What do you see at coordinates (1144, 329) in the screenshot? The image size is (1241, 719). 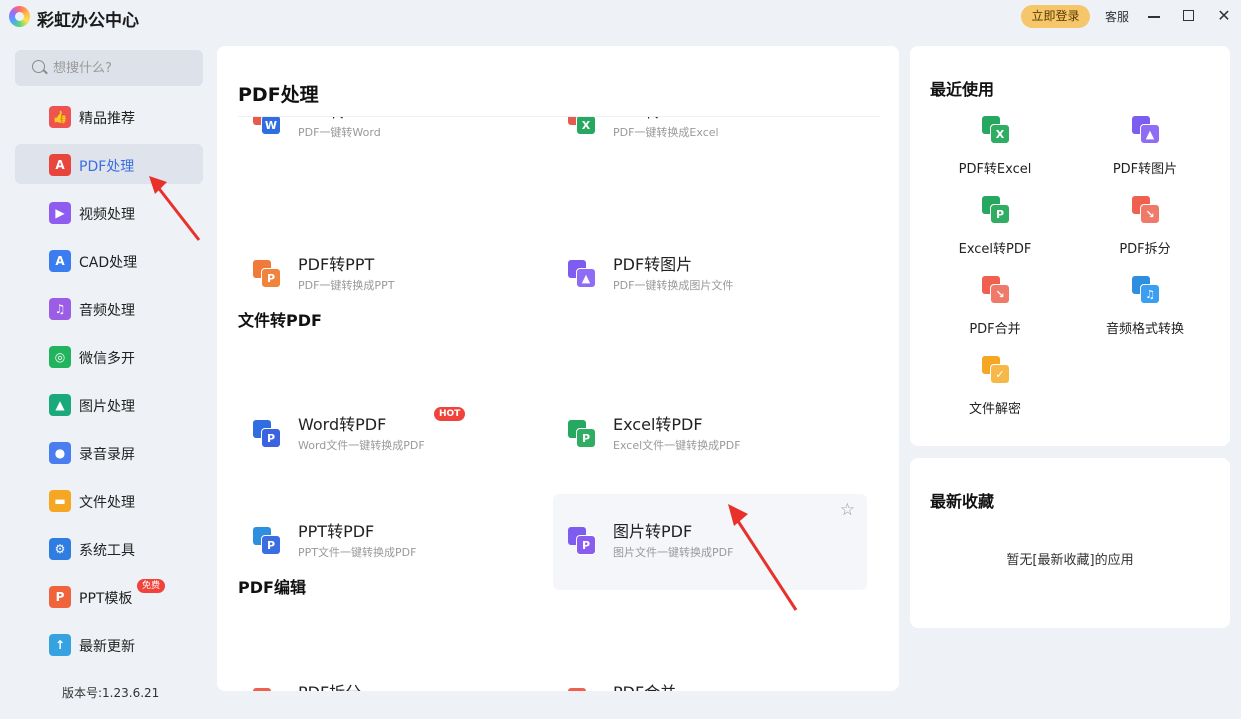 I see `recent-item-label: 音频格式转换` at bounding box center [1144, 329].